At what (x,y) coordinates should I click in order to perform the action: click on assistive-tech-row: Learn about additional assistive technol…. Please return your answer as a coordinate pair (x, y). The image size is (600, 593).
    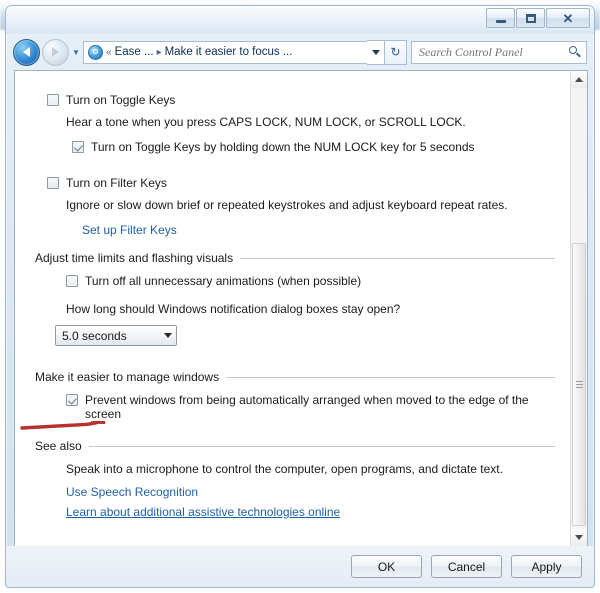
    Looking at the image, I should click on (312, 512).